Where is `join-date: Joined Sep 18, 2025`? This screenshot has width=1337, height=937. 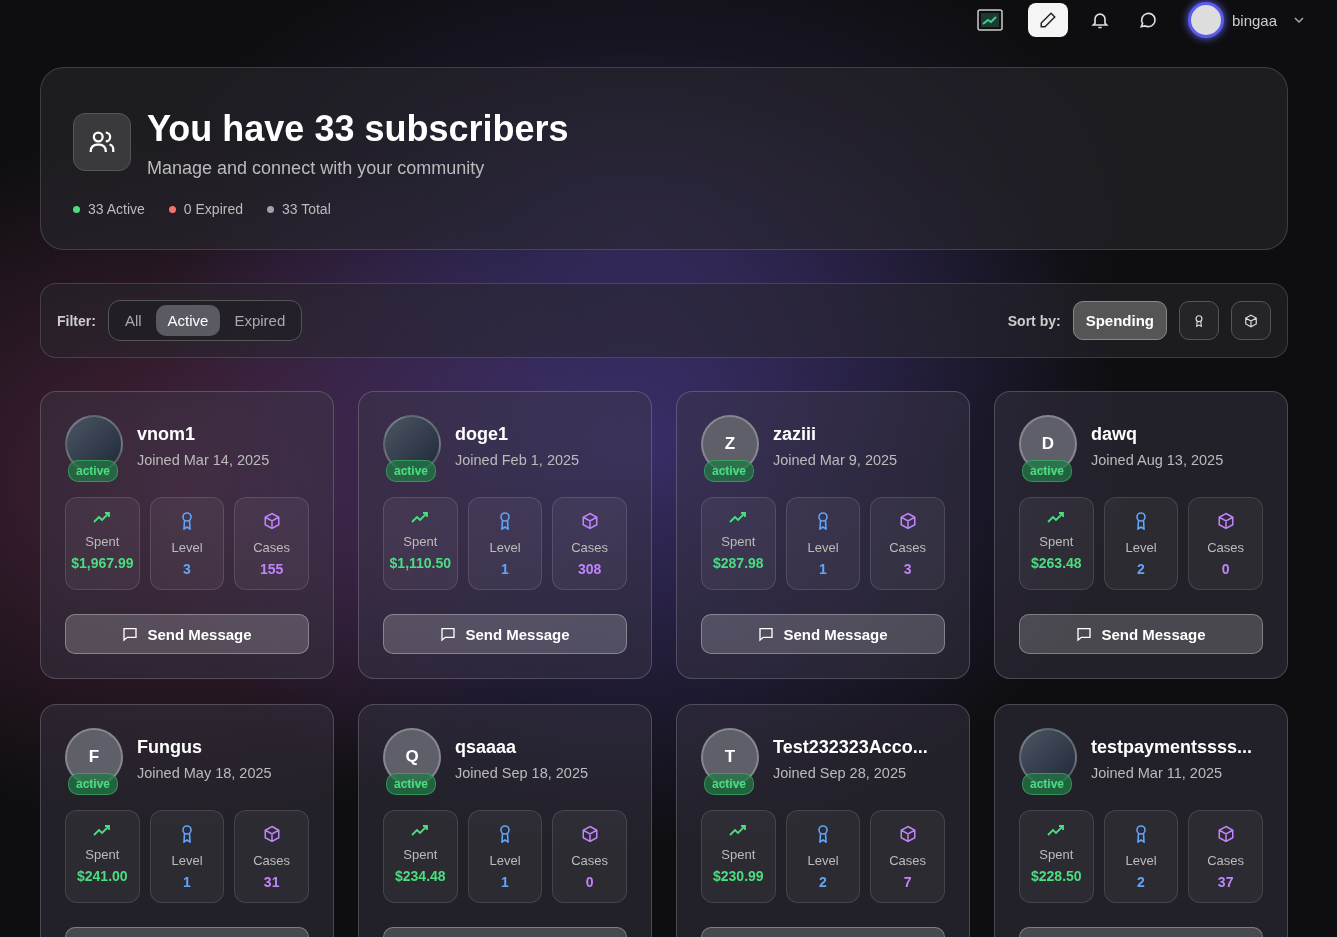 join-date: Joined Sep 18, 2025 is located at coordinates (522, 773).